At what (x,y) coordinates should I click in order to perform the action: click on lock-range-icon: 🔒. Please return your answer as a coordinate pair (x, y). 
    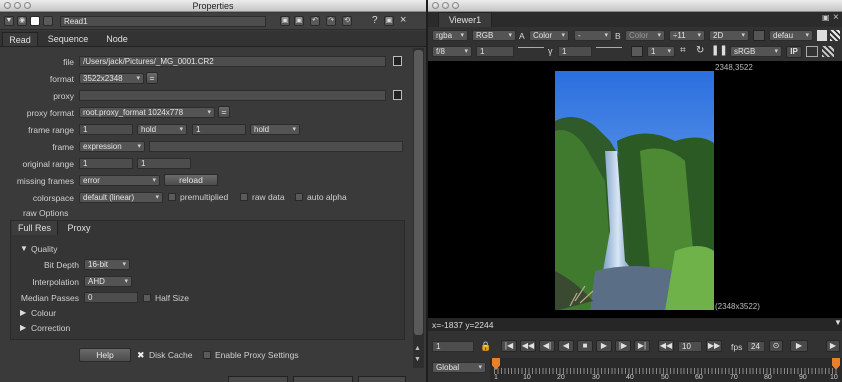
    Looking at the image, I should click on (485, 346).